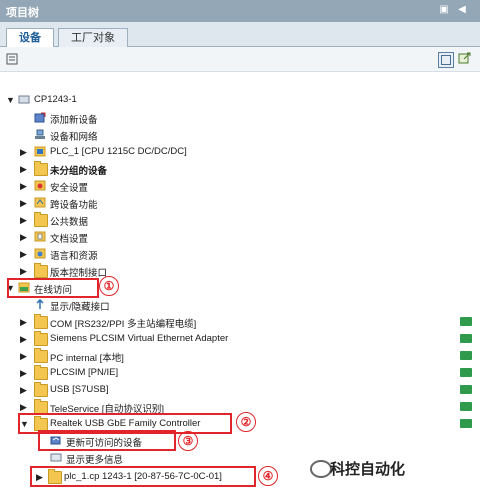 The image size is (480, 490). What do you see at coordinates (40, 117) in the screenshot?
I see `add-device-icon` at bounding box center [40, 117].